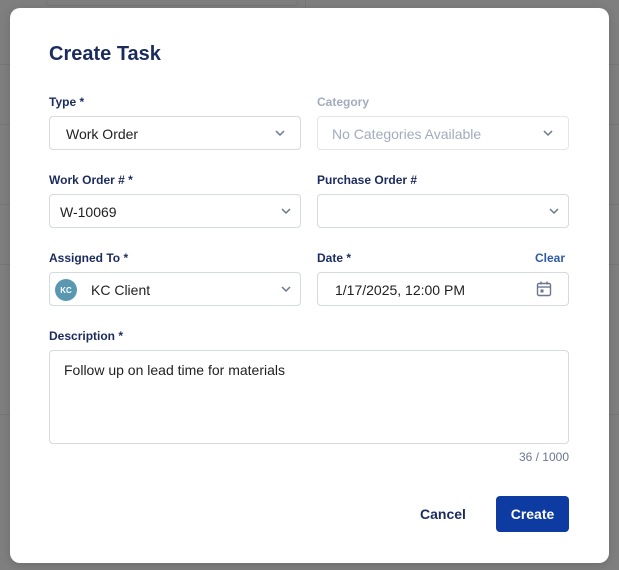  Describe the element at coordinates (543, 457) in the screenshot. I see `character-counter: 36 / 1000` at that location.